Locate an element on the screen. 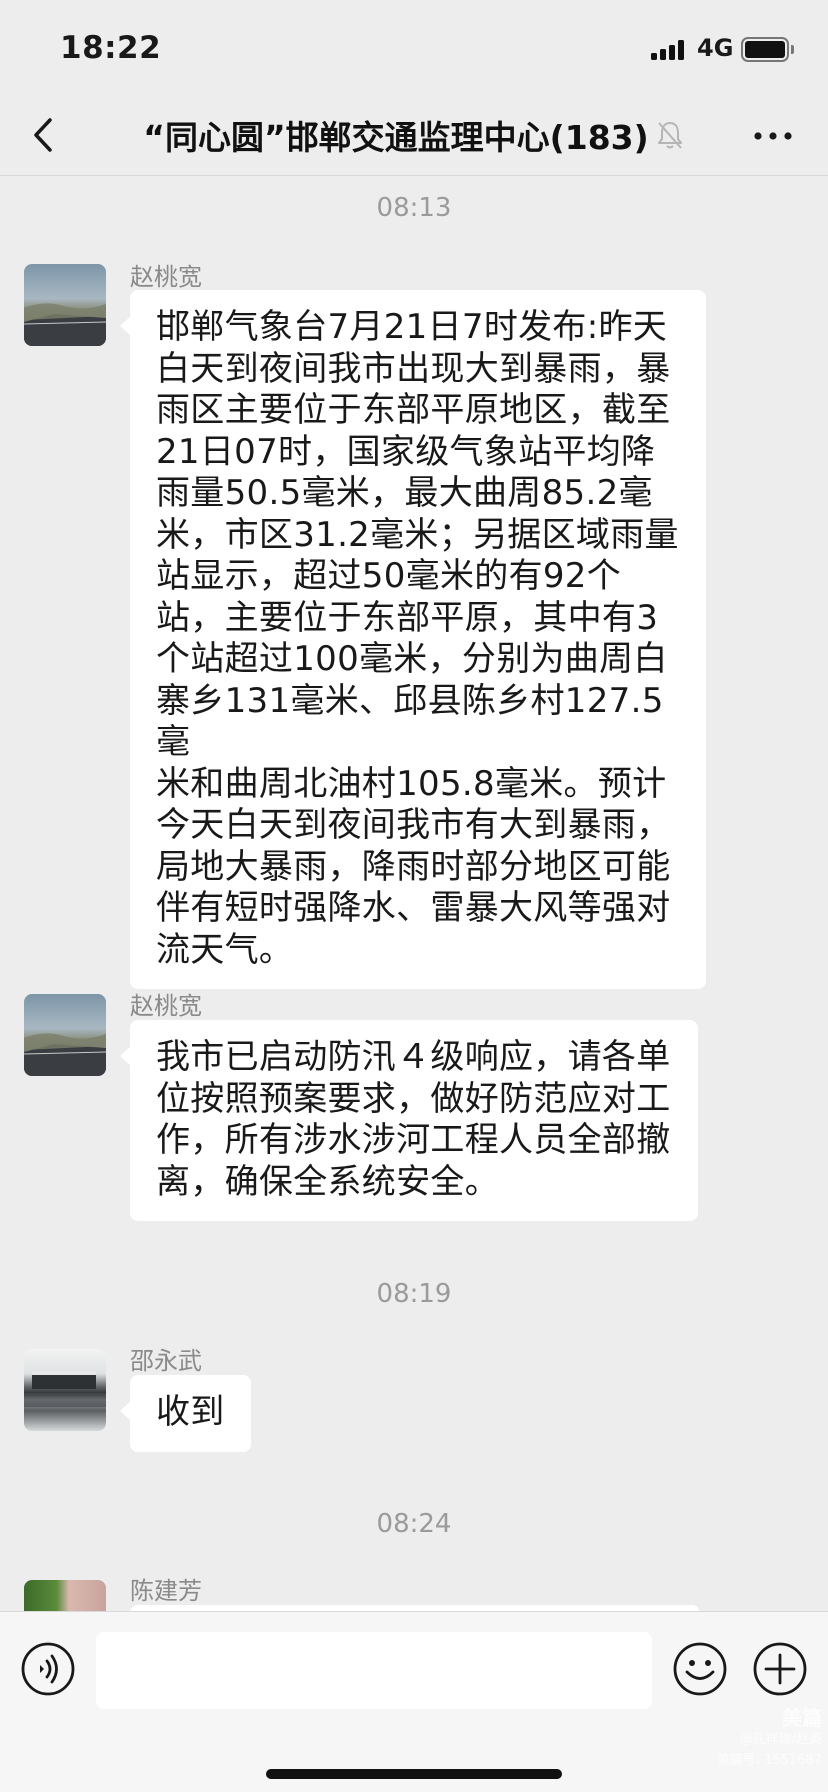 This screenshot has height=1792, width=828. chat-title-group: “同心圆”邯郸交通监理中心(183) is located at coordinates (414, 135).